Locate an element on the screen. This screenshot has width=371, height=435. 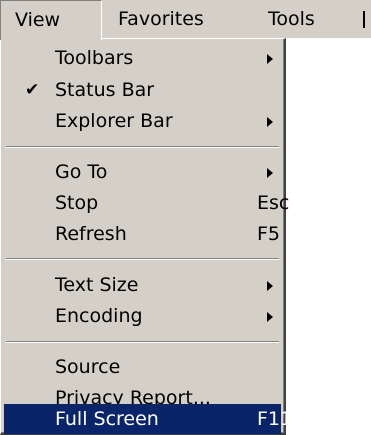
menu-item-stop: Stop Esc is located at coordinates (146, 203).